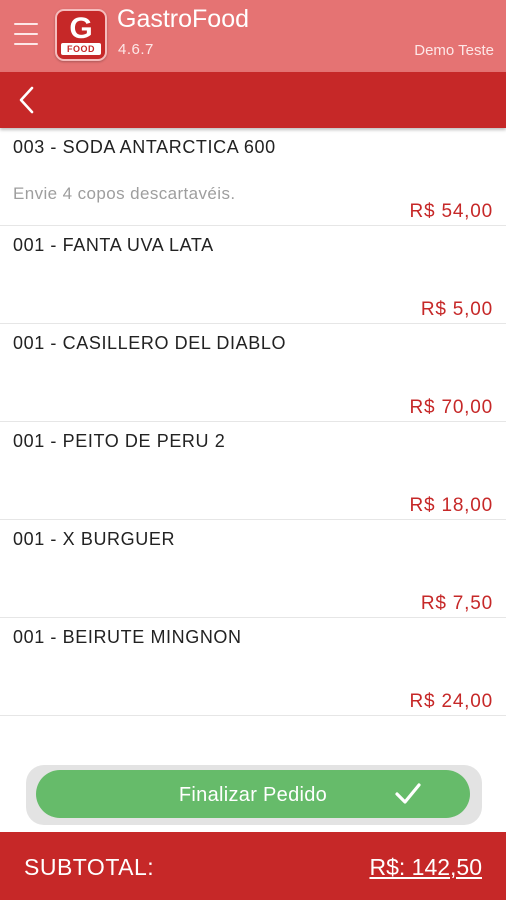 The height and width of the screenshot is (900, 506). Describe the element at coordinates (451, 407) in the screenshot. I see `item-price: R$ 70,00` at that location.